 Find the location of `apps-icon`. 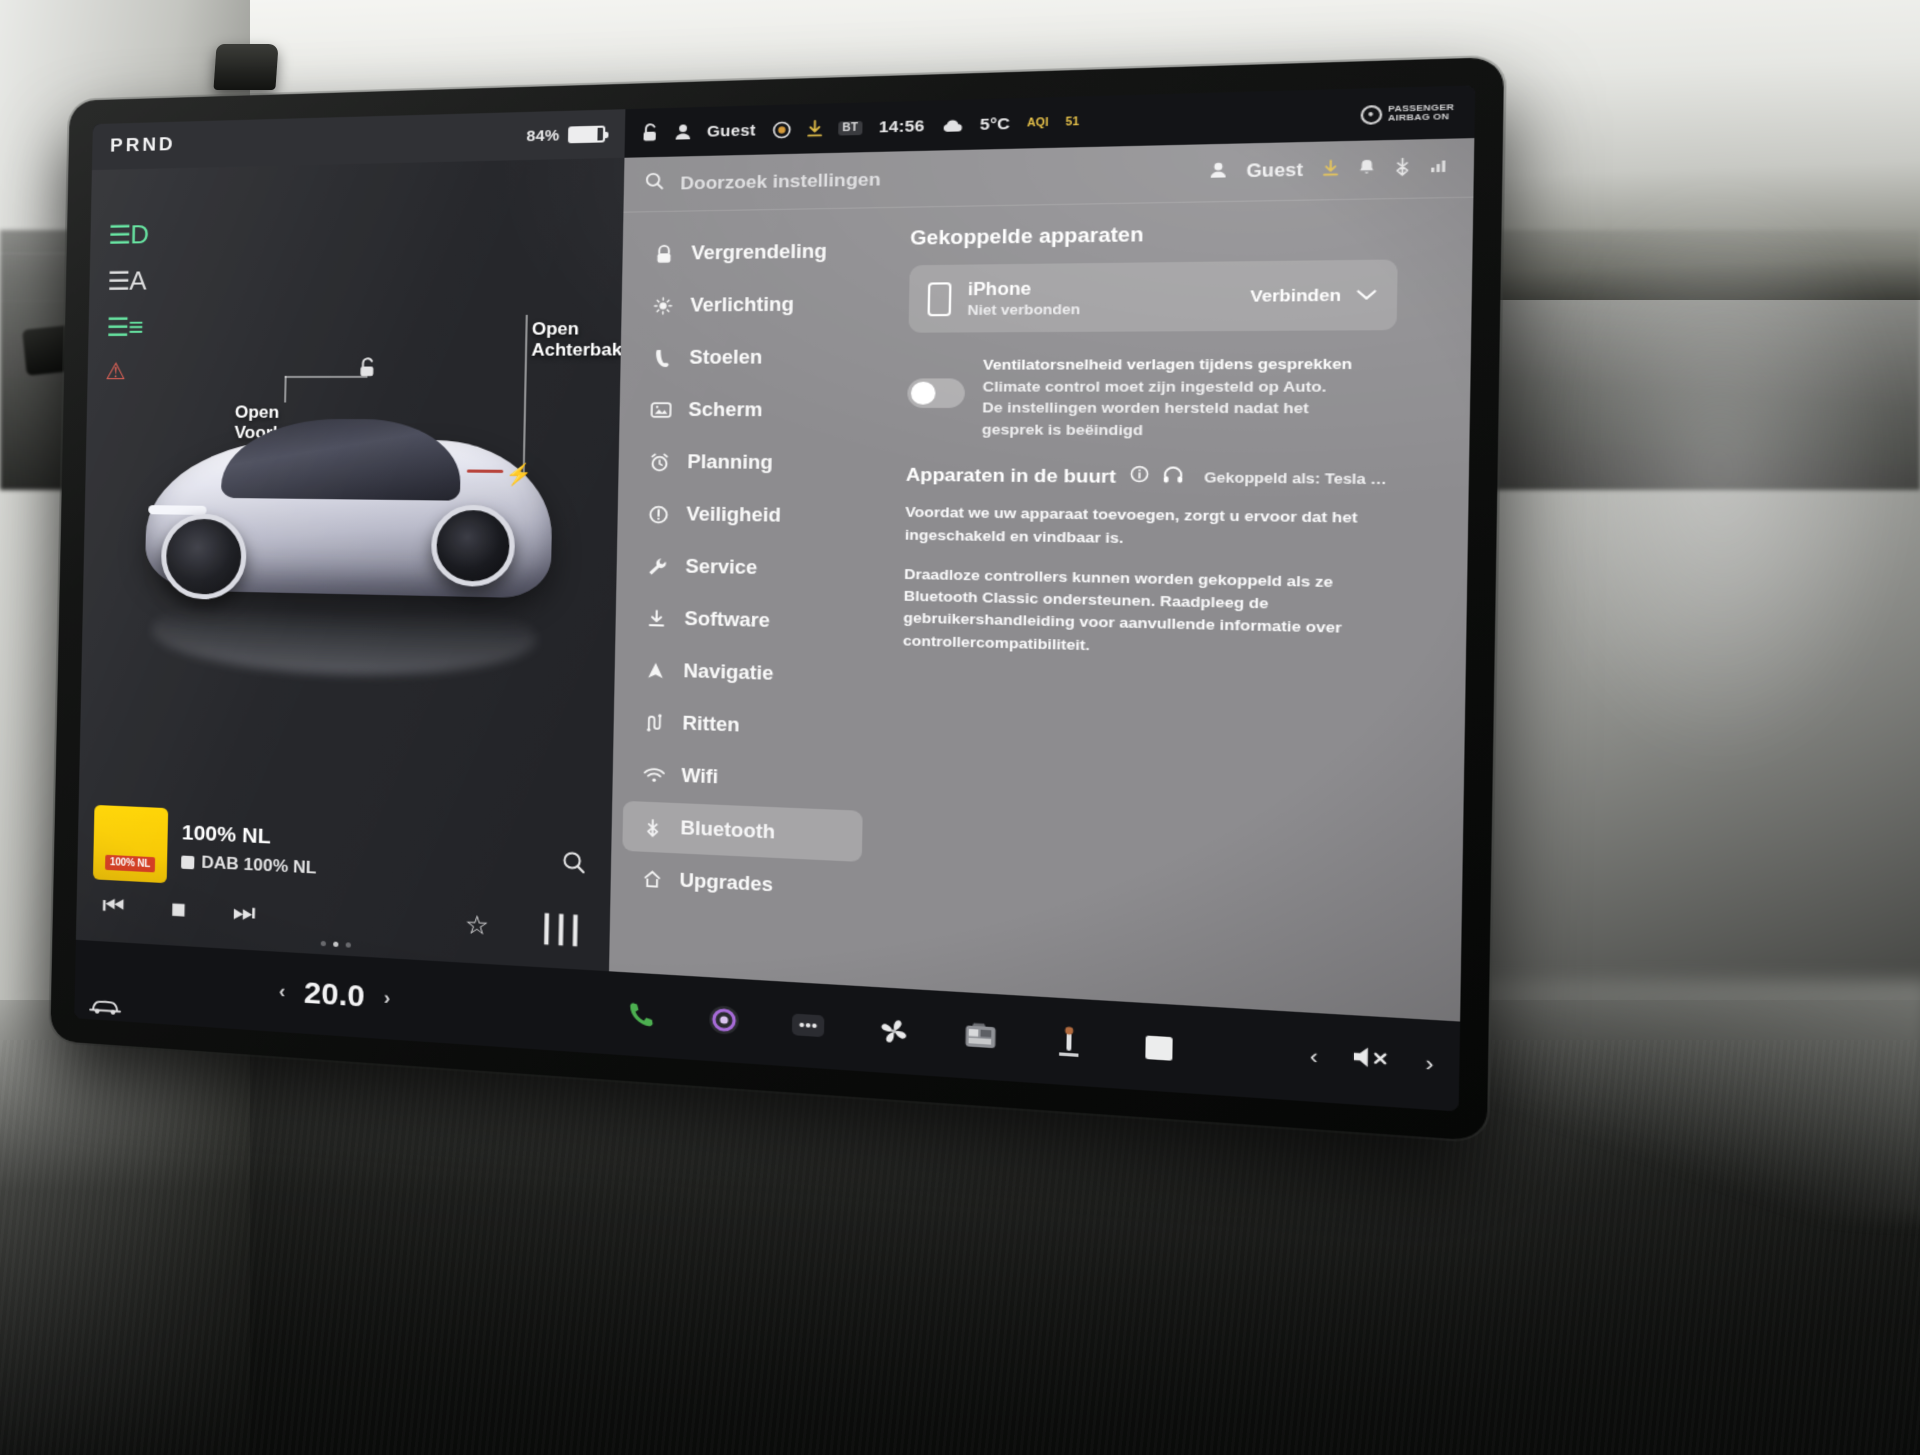

apps-icon is located at coordinates (808, 1025).